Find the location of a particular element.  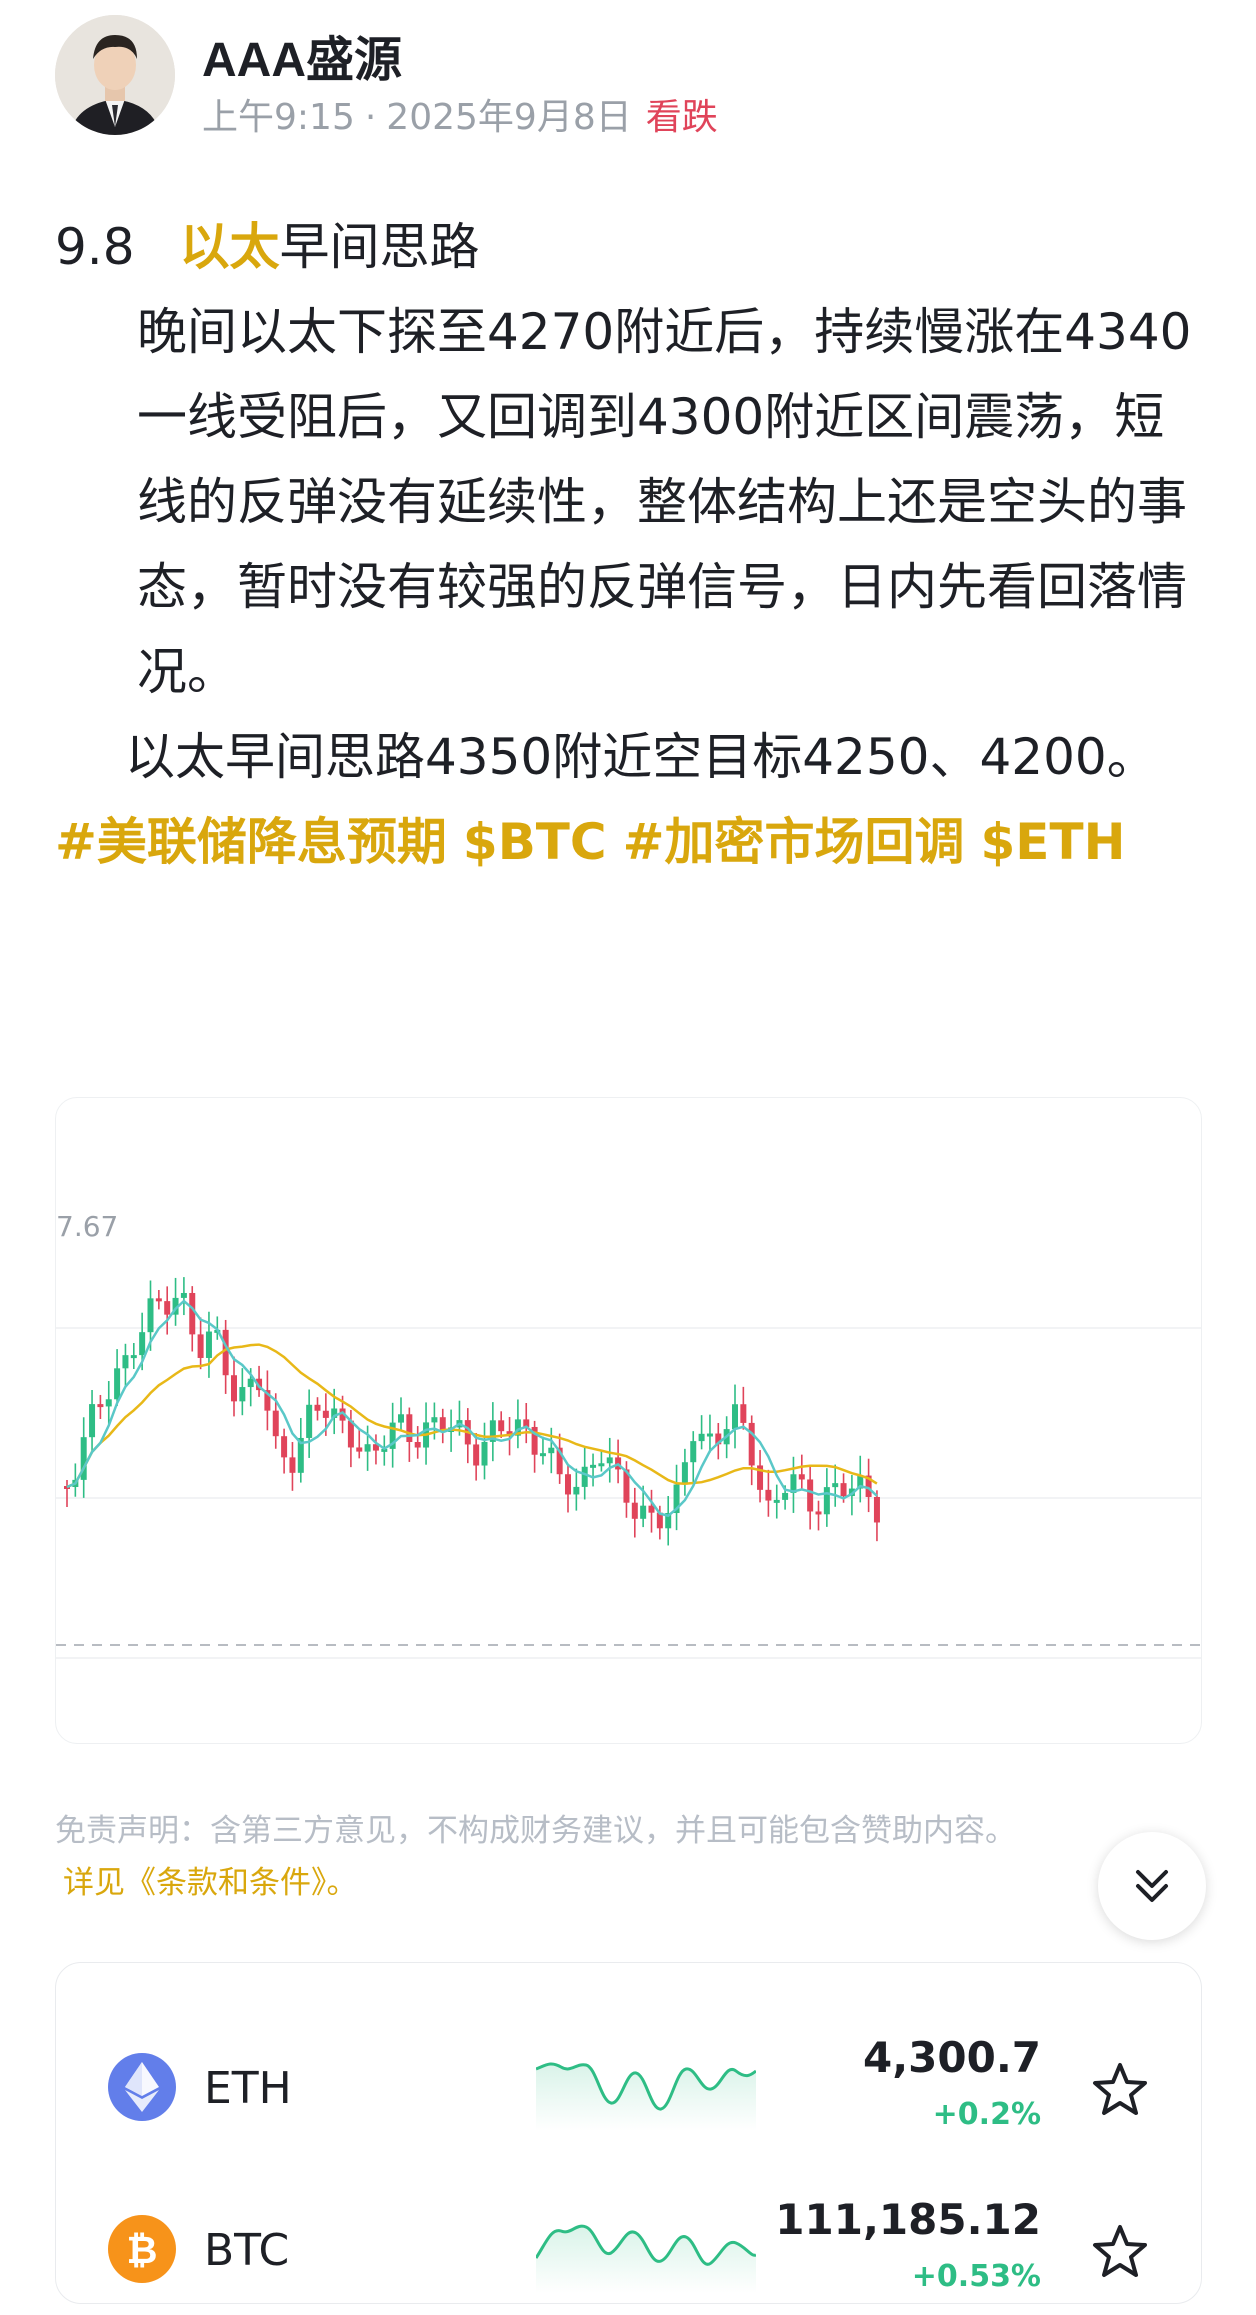

asset-row-eth: ETH 4,300.7 +0.2% is located at coordinates (628, 2093).